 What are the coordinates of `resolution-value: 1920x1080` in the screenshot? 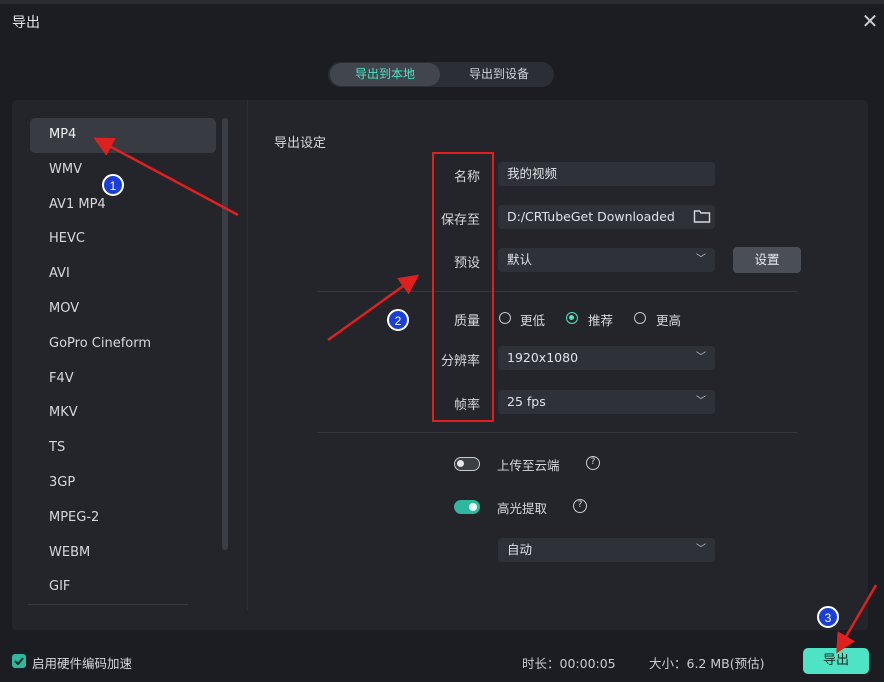 It's located at (543, 357).